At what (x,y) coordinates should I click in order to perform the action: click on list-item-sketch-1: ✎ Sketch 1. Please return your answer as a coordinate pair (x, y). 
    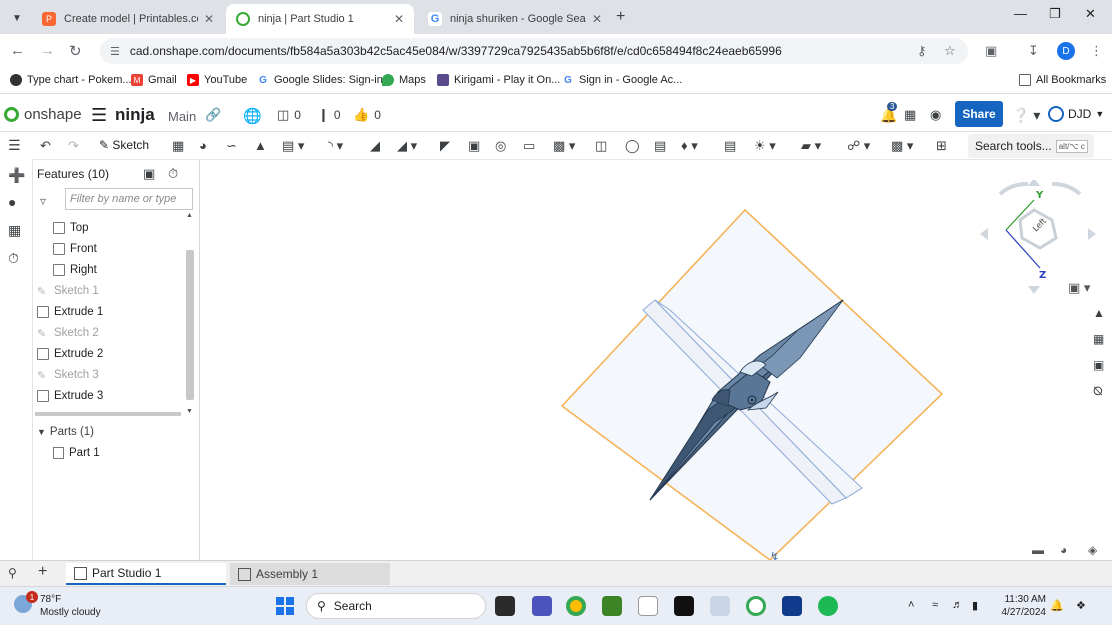
    Looking at the image, I should click on (68, 291).